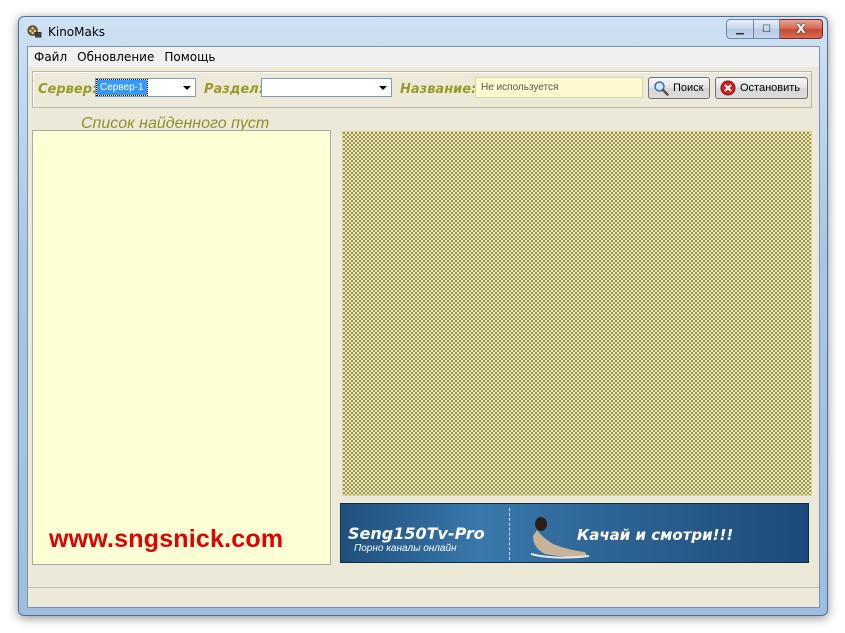 The image size is (845, 633). I want to click on film-reel-icon, so click(34, 31).